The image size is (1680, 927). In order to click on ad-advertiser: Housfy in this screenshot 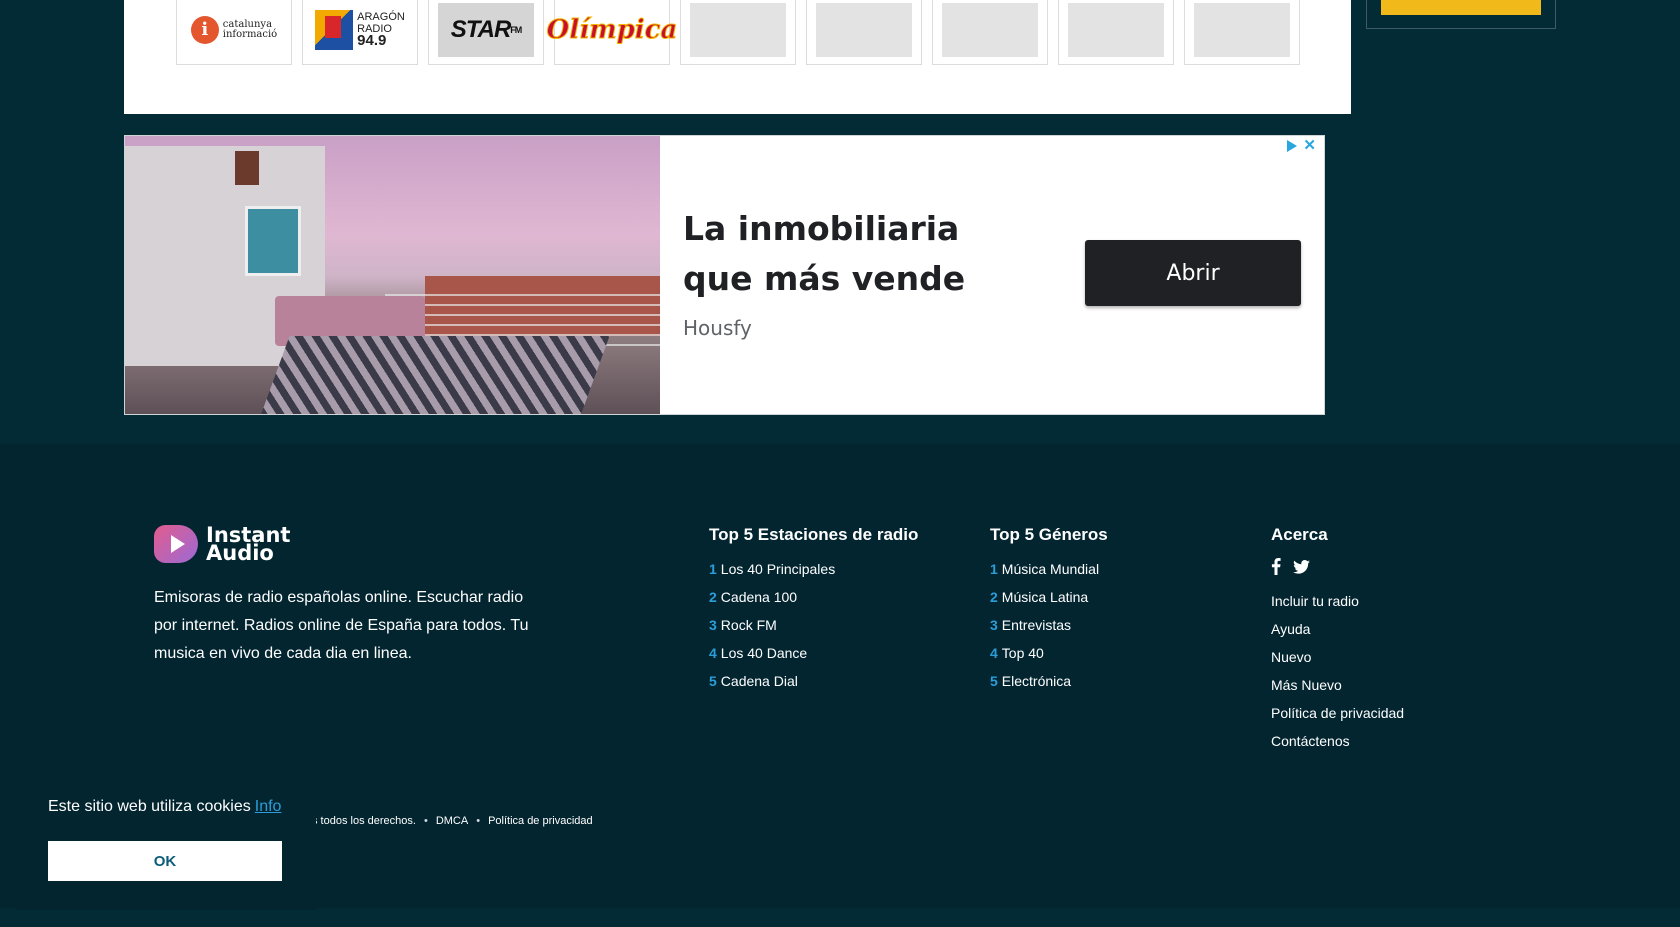, I will do `click(717, 328)`.